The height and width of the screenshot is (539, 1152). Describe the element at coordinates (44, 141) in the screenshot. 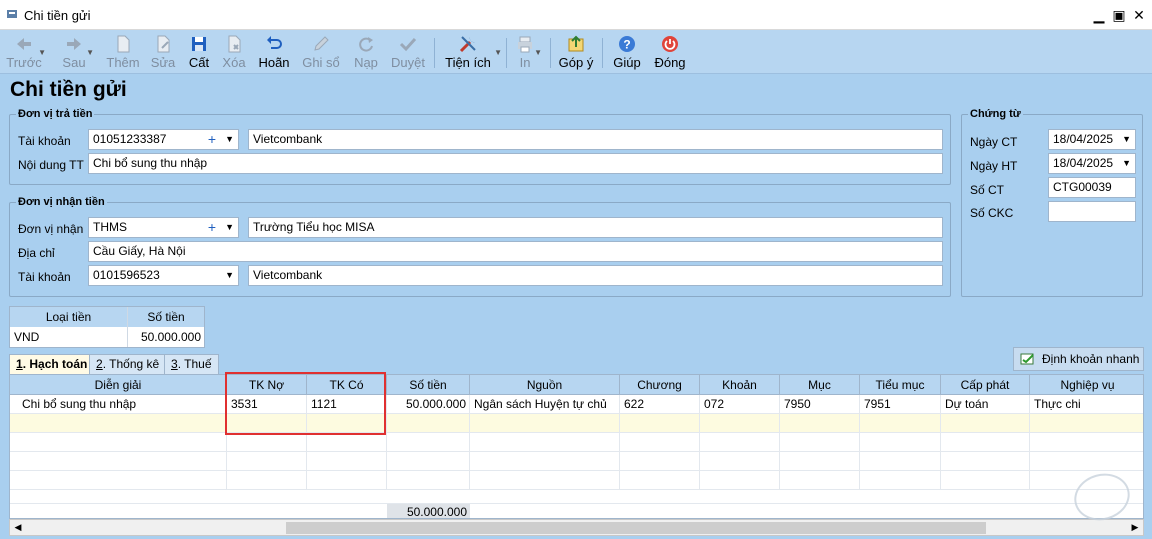

I see `payer-account-label: Tài khoản` at that location.